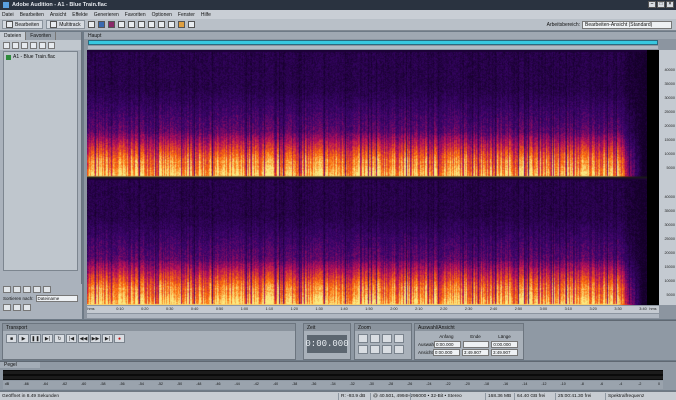 Image resolution: width=676 pixels, height=400 pixels. Describe the element at coordinates (141, 384) in the screenshot. I see `level-tick-label: -54` at that location.